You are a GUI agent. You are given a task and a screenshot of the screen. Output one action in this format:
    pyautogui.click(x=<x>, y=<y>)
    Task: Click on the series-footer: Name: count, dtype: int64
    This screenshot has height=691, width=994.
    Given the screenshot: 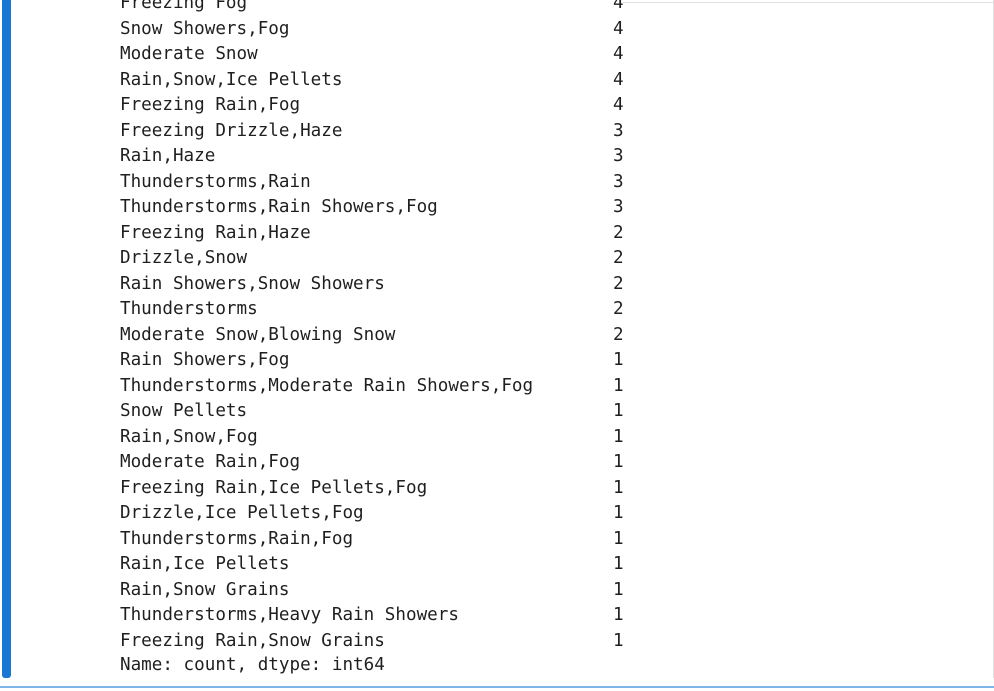 What is the action you would take?
    pyautogui.click(x=252, y=665)
    